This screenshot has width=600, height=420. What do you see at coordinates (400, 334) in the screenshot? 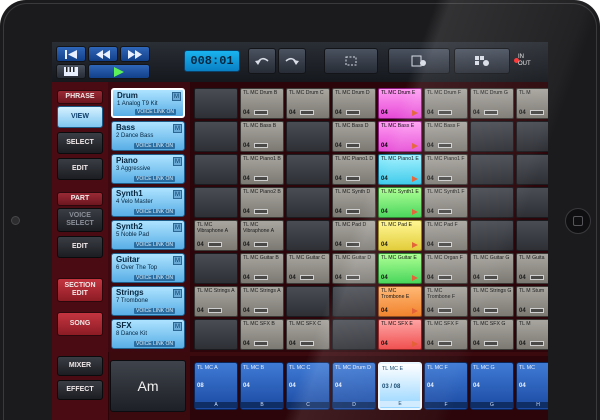
I see `clip-cell: TL MC SFX E 04` at bounding box center [400, 334].